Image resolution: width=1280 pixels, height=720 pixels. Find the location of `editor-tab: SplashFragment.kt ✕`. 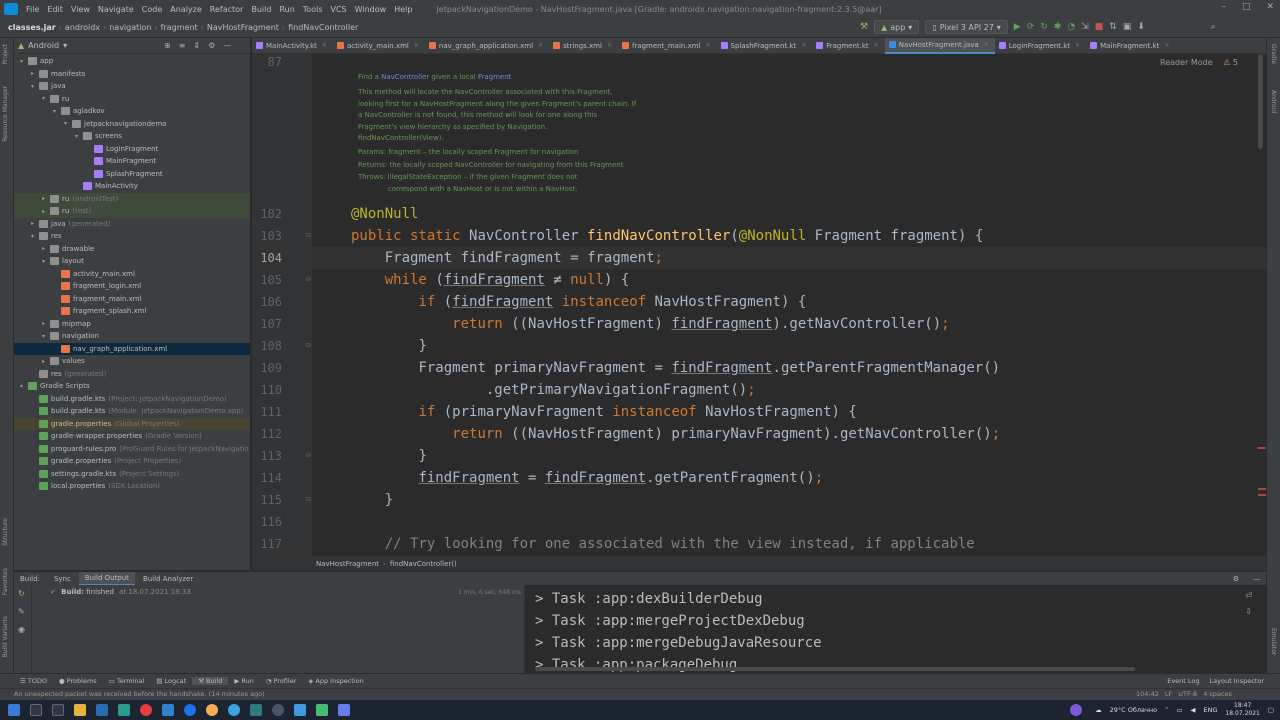

editor-tab: SplashFragment.kt ✕ is located at coordinates (765, 46).